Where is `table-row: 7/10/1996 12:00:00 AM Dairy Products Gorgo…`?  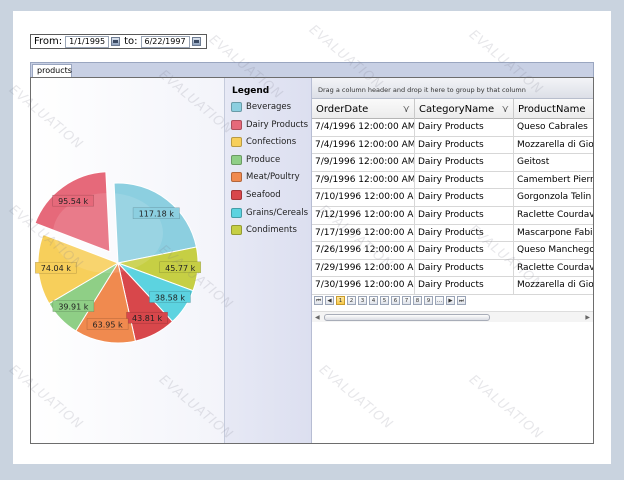
table-row: 7/10/1996 12:00:00 AM Dairy Products Gorgo… is located at coordinates (452, 198).